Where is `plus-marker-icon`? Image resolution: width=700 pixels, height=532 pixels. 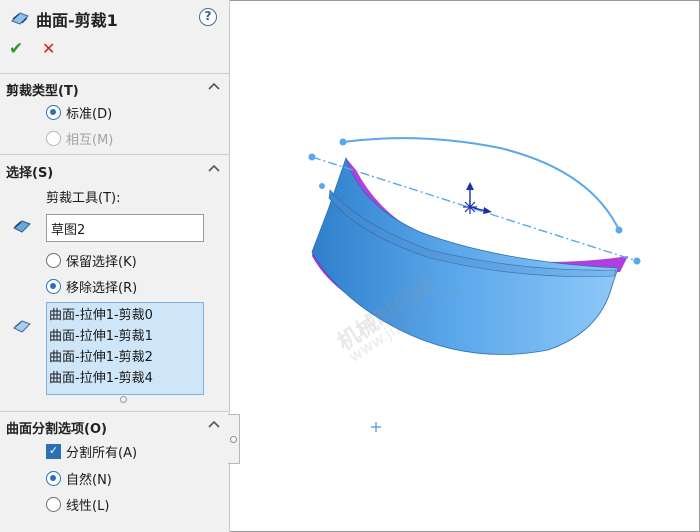
plus-marker-icon is located at coordinates (376, 427).